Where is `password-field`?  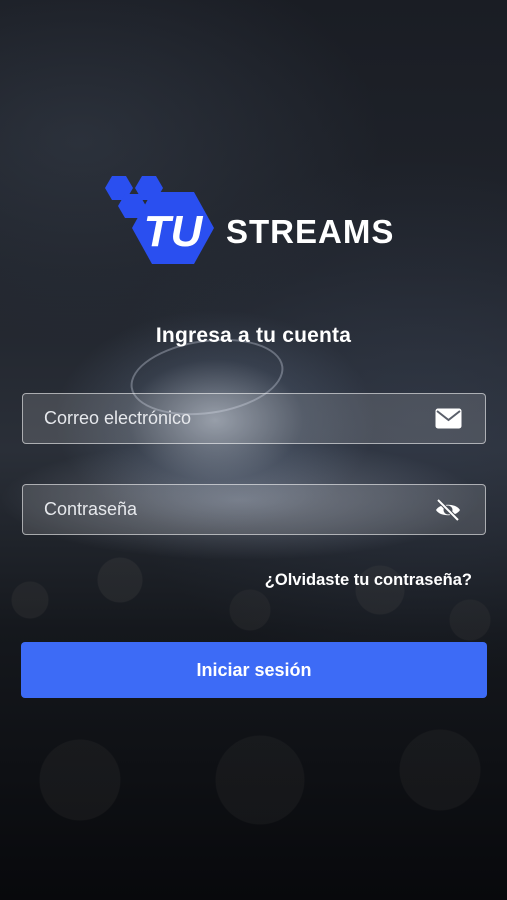 password-field is located at coordinates (254, 509).